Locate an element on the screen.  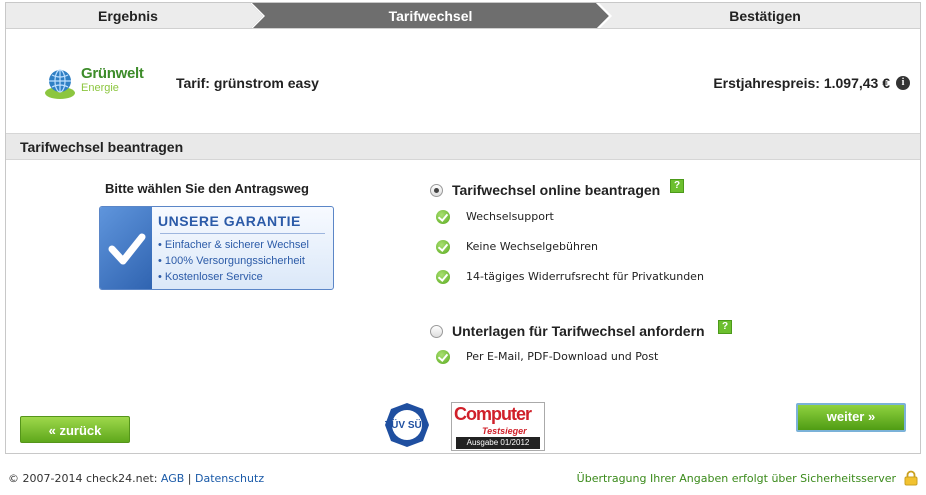
checkmark-icon is located at coordinates (127, 249).